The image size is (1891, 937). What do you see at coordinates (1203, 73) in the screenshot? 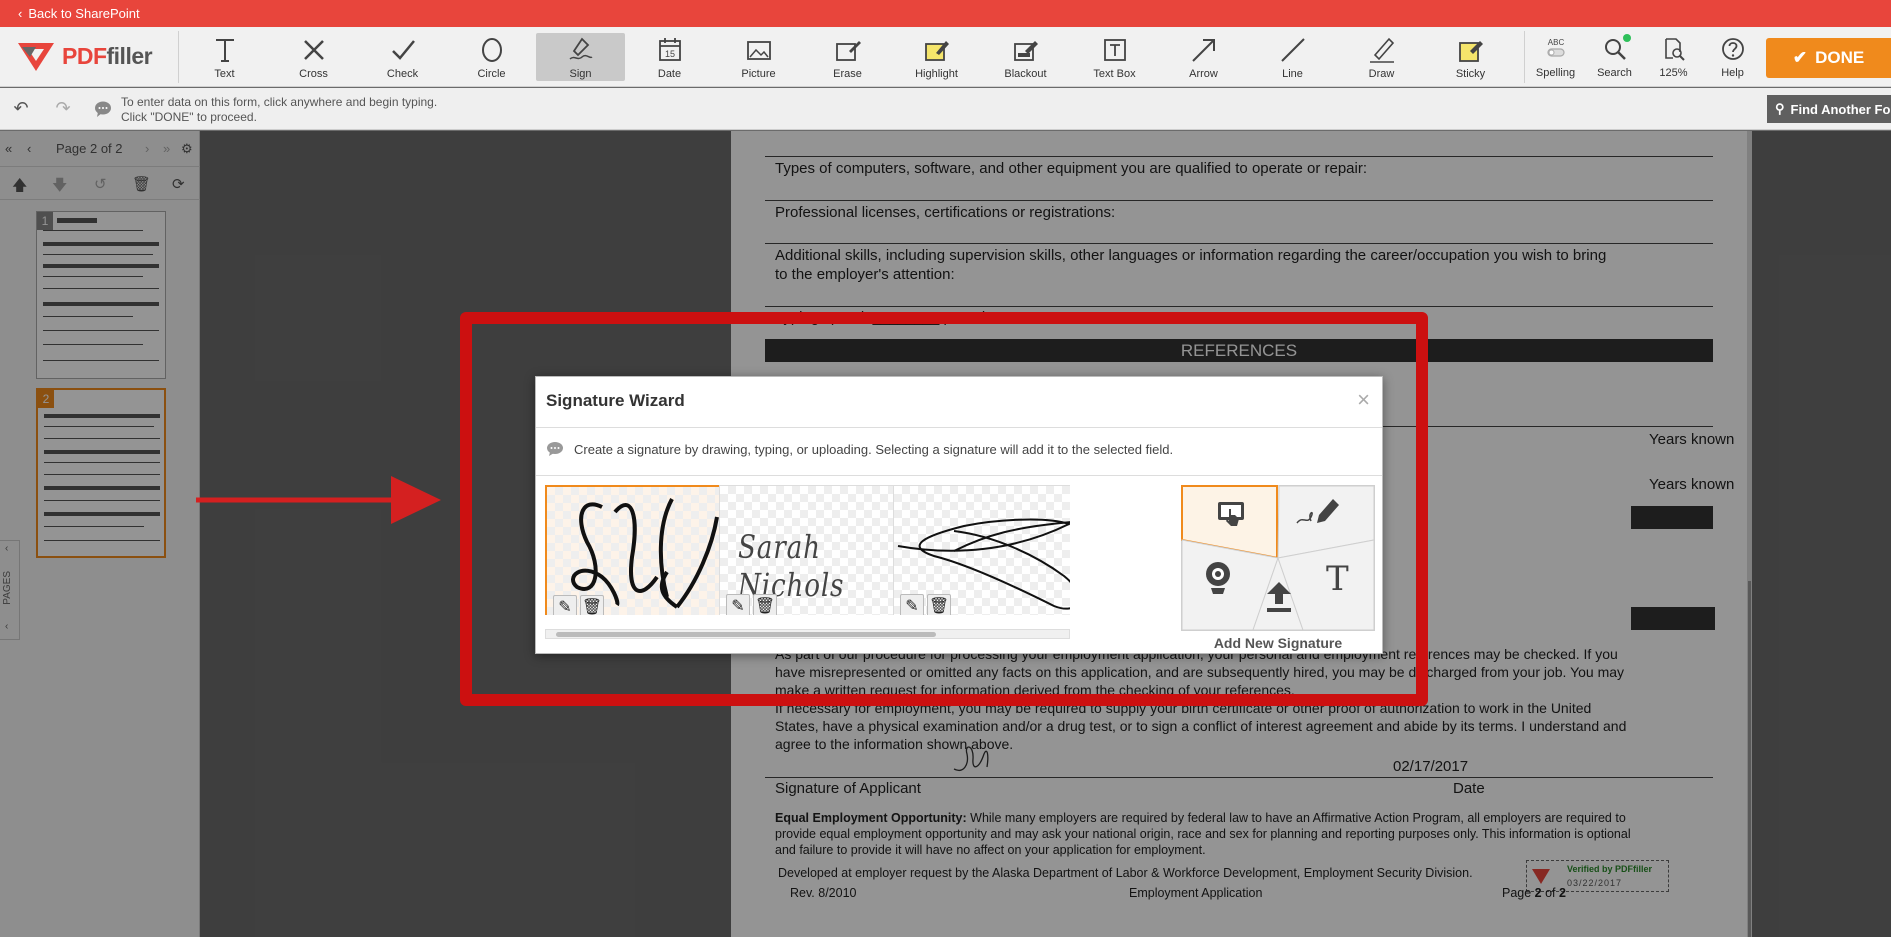
I see `arrow-tool-label: Arrow` at bounding box center [1203, 73].